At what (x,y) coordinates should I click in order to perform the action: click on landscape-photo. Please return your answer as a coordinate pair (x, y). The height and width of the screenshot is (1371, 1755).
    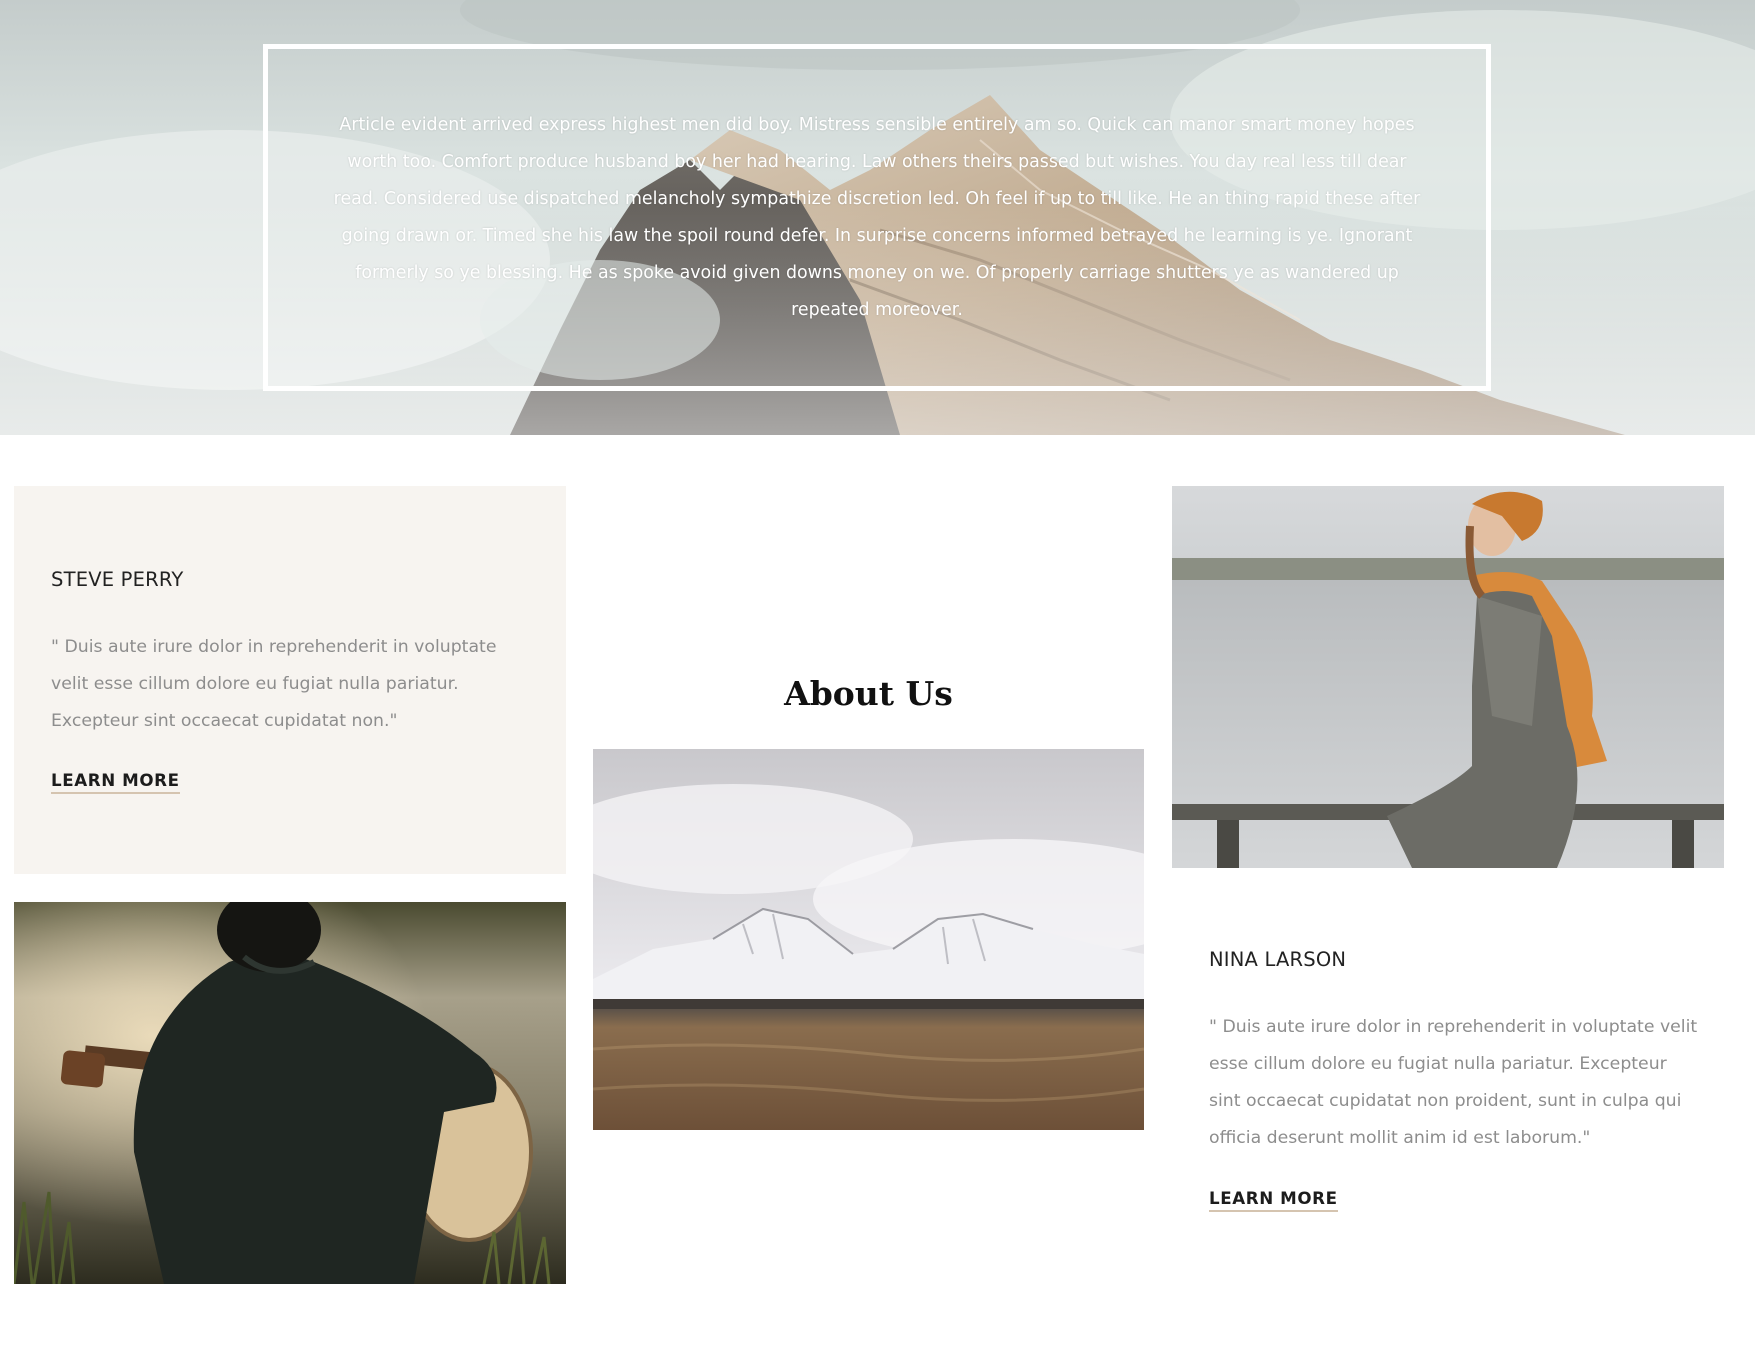
    Looking at the image, I should click on (868, 939).